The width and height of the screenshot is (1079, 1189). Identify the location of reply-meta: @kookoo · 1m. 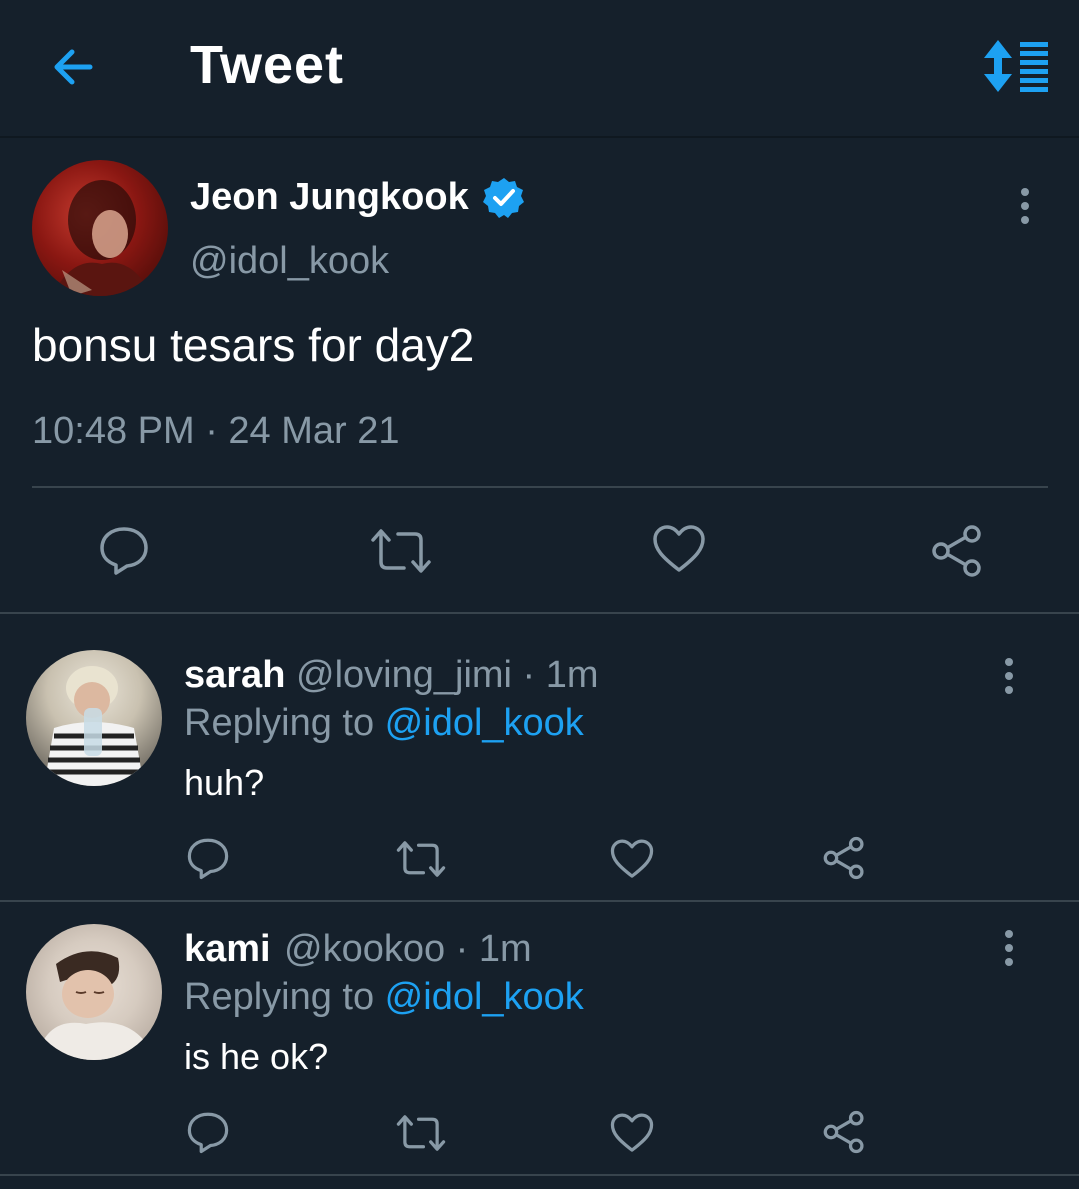
(408, 949).